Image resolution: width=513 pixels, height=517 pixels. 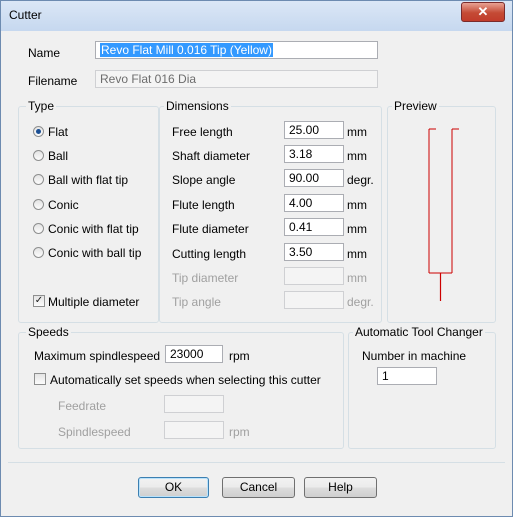 What do you see at coordinates (95, 253) in the screenshot?
I see `type-option-label: Conic with ball tip` at bounding box center [95, 253].